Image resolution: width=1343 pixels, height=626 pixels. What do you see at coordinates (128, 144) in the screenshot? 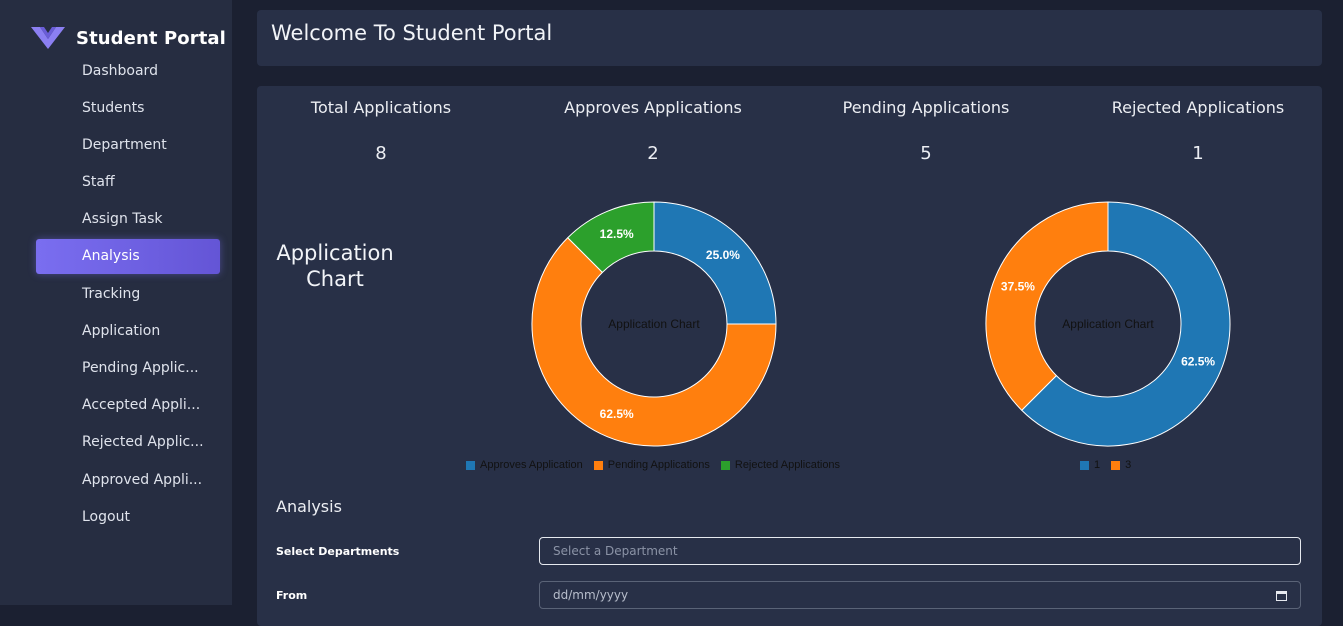
I see `sidebar-item-department: Department` at bounding box center [128, 144].